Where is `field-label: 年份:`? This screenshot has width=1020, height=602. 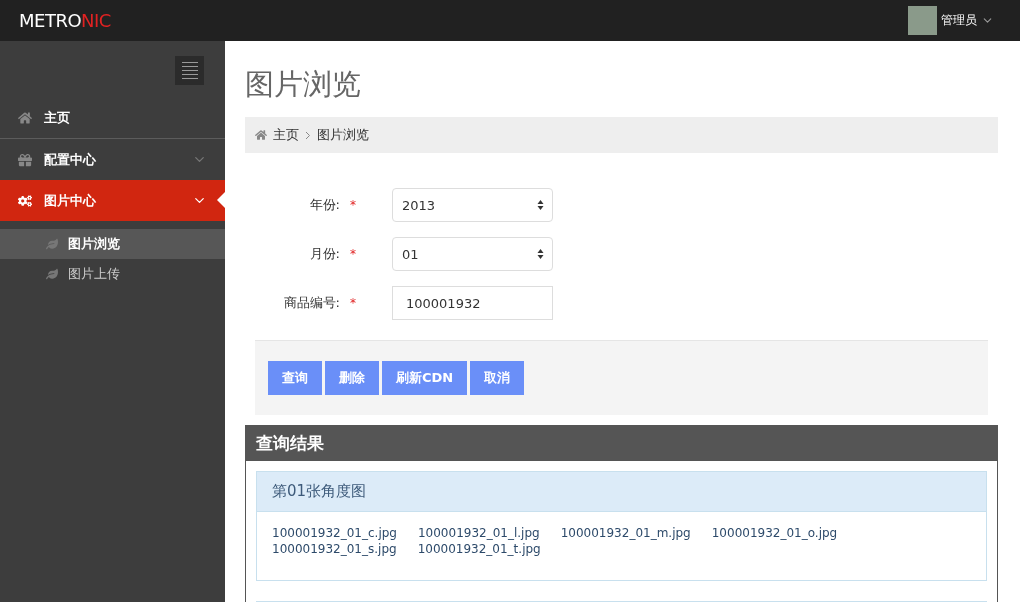 field-label: 年份: is located at coordinates (324, 205).